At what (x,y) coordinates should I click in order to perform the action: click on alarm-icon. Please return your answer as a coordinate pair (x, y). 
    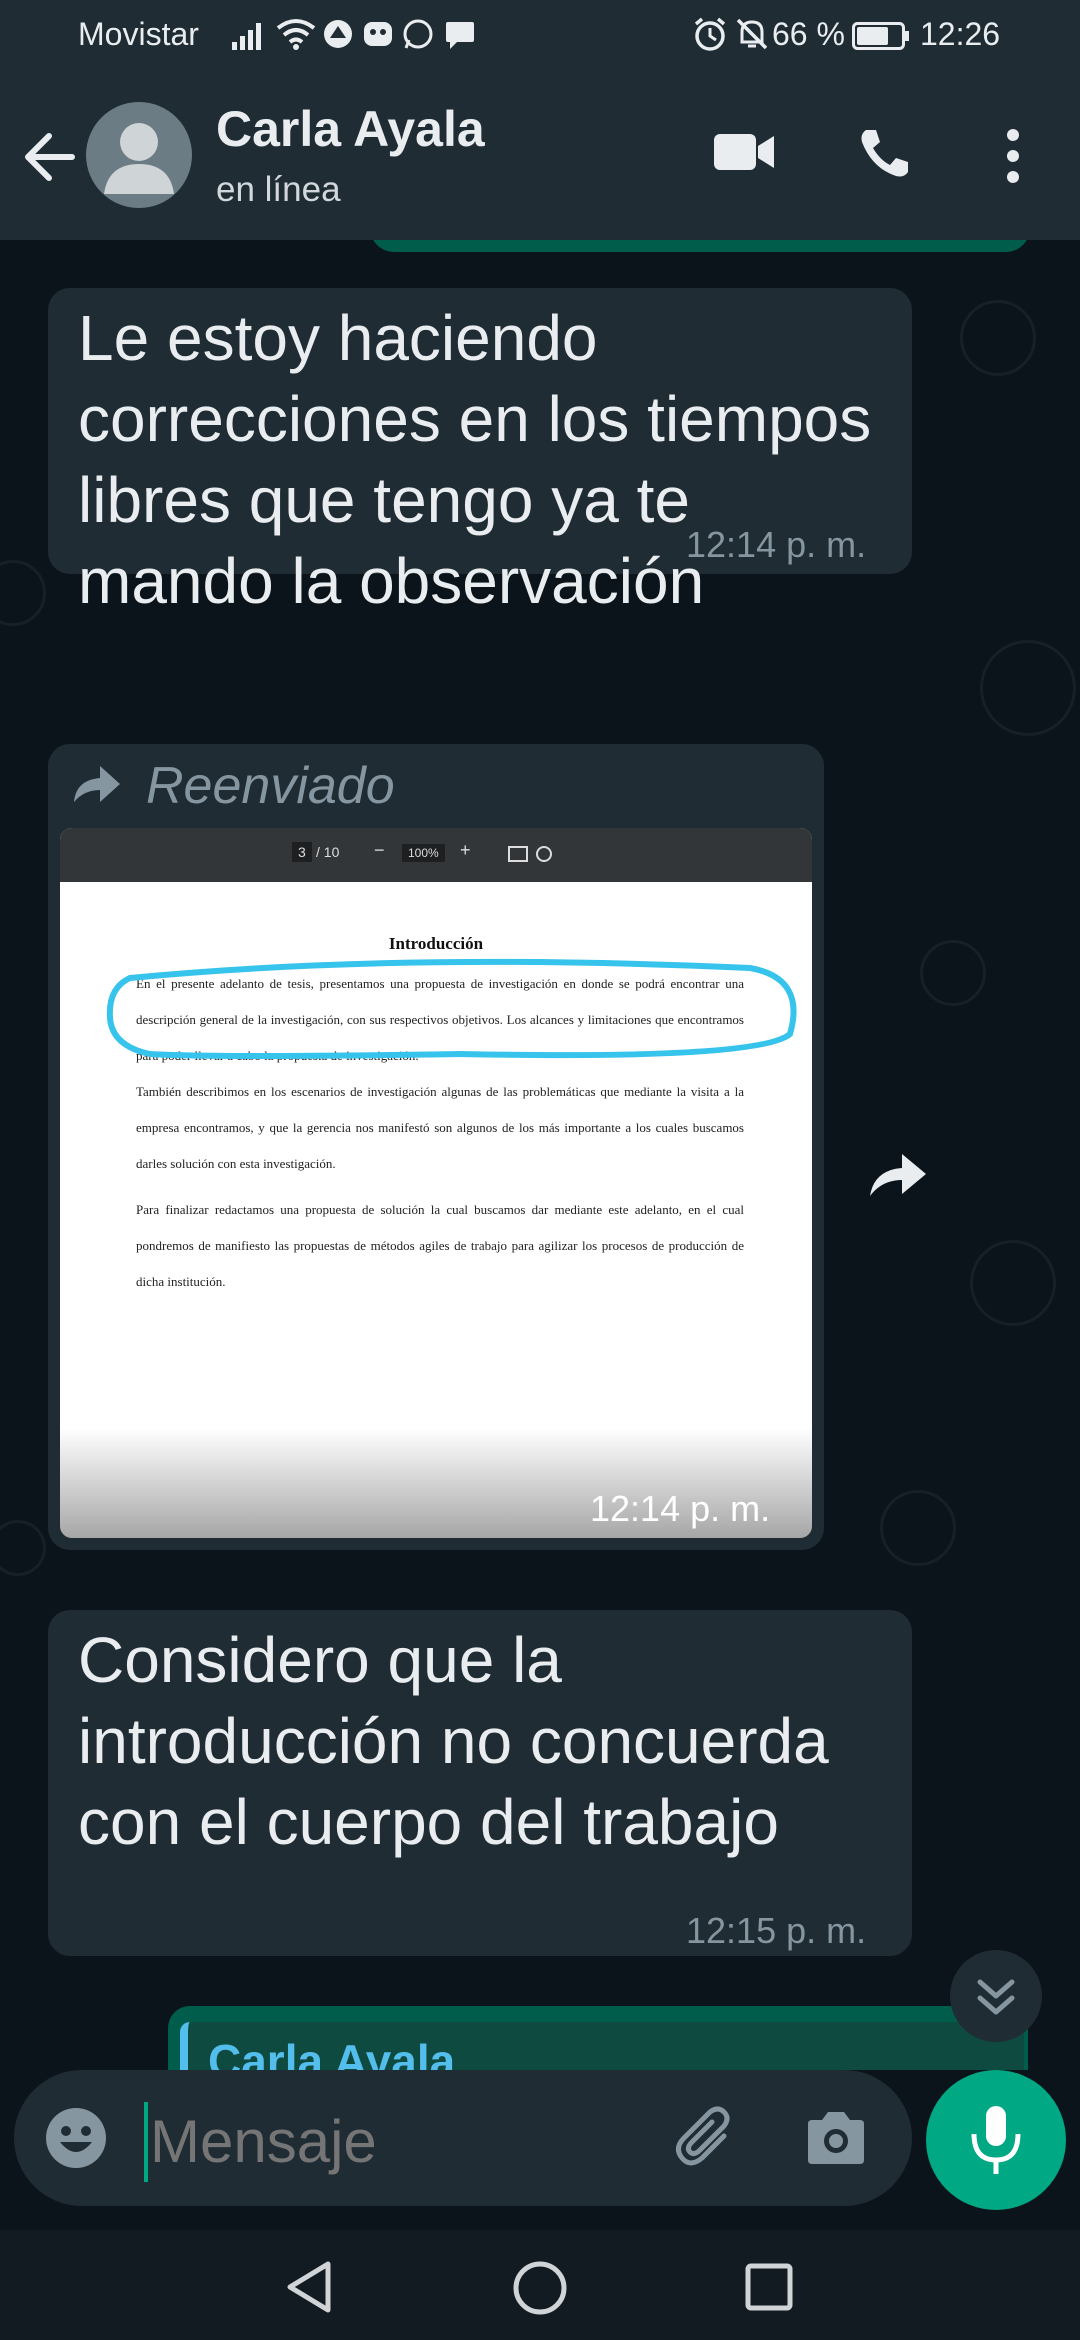
    Looking at the image, I should click on (710, 34).